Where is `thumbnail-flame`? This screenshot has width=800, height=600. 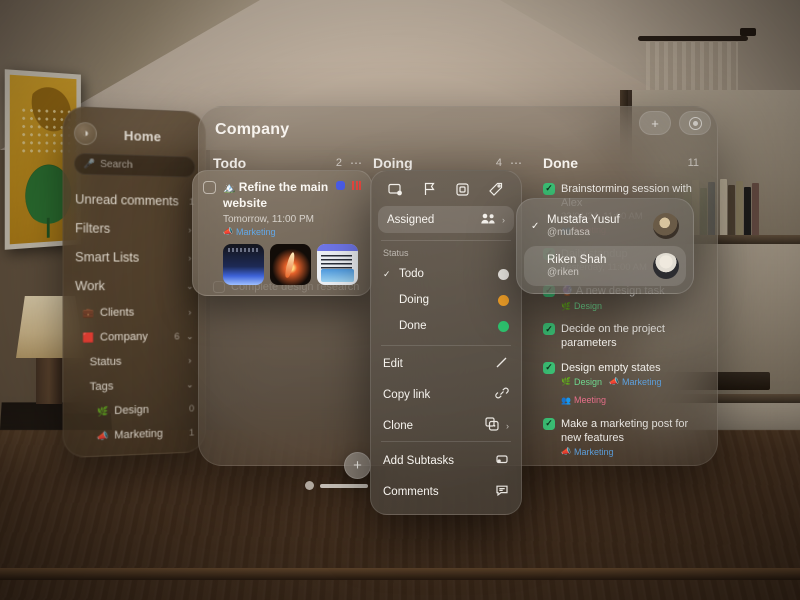
thumbnail-flame is located at coordinates (290, 264).